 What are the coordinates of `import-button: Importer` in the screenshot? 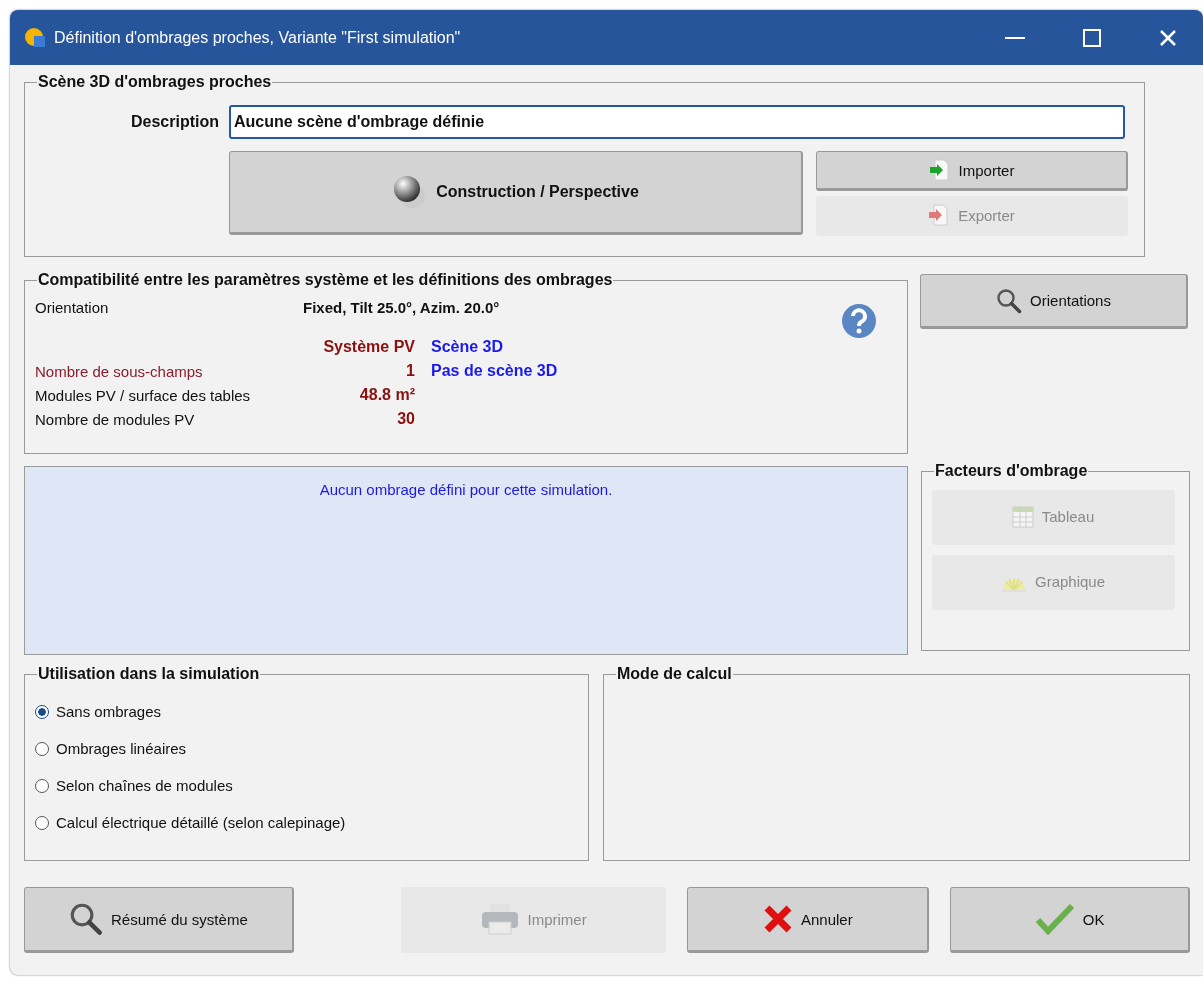 It's located at (972, 171).